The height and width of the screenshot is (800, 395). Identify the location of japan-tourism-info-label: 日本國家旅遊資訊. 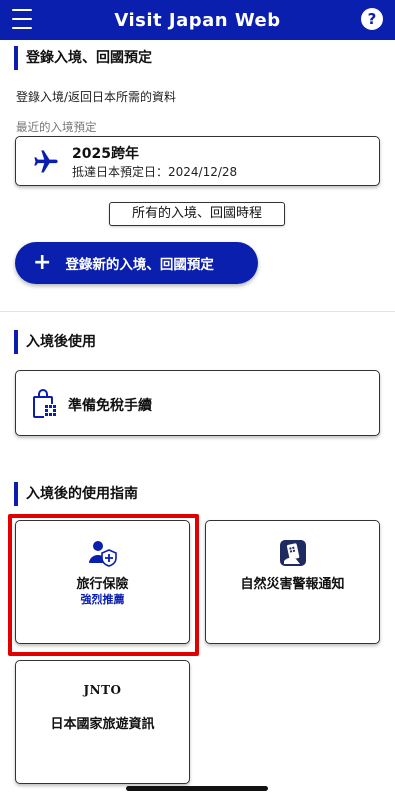
(102, 724).